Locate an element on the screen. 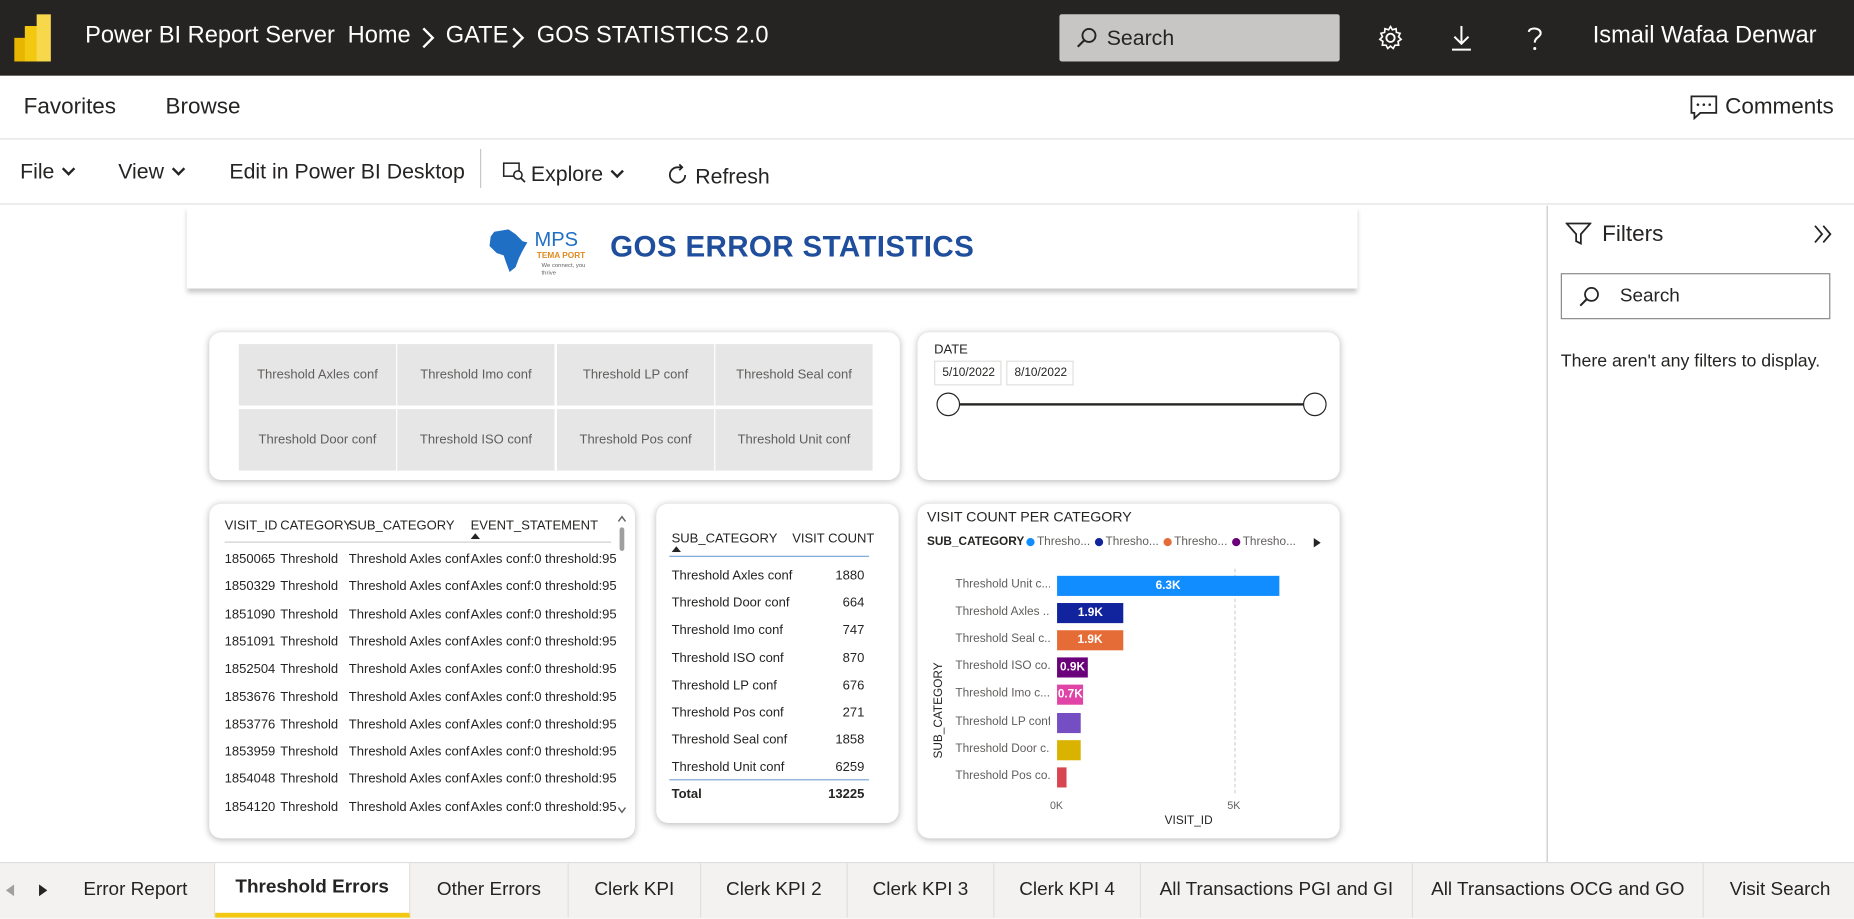 This screenshot has height=919, width=1854. nav-favorites: Favorites is located at coordinates (70, 108).